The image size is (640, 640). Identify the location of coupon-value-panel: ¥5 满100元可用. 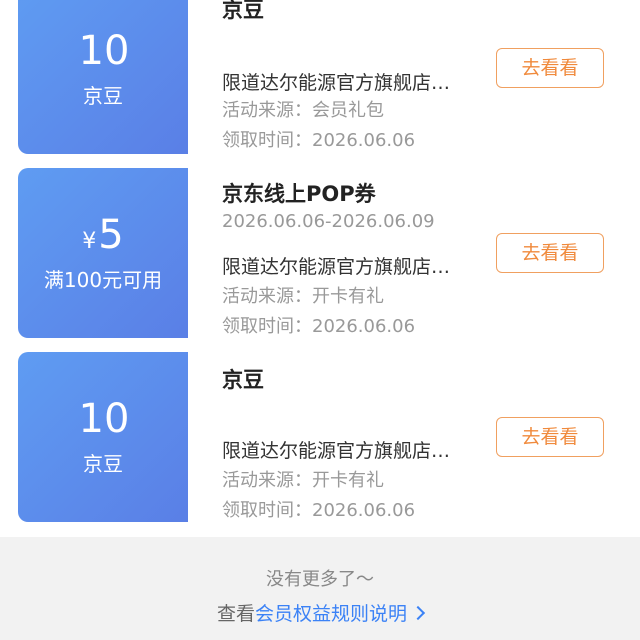
(103, 253).